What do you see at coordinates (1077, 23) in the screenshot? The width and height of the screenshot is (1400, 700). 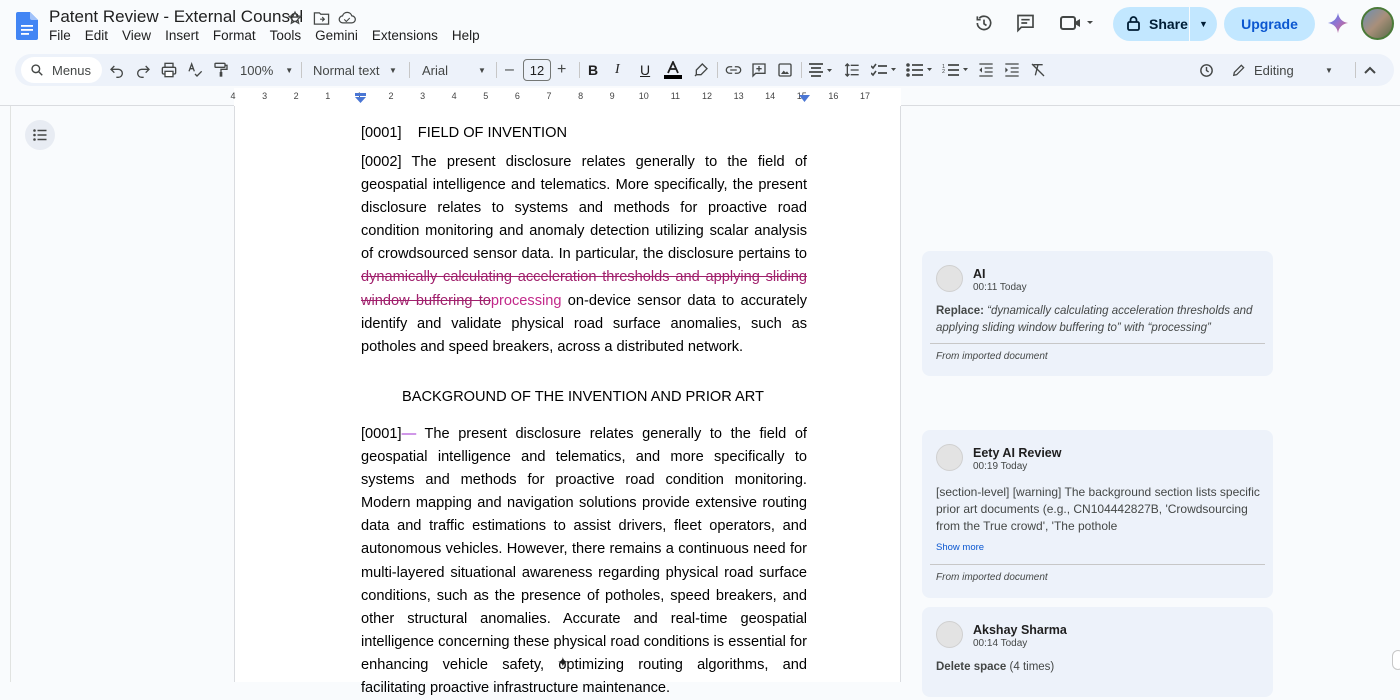 I see `meet-video-icon` at bounding box center [1077, 23].